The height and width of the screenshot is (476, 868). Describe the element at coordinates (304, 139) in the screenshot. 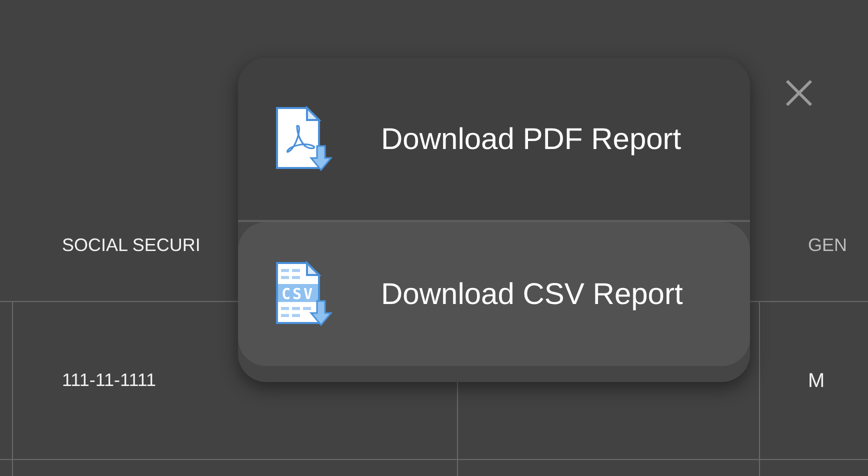

I see `pdf-download-icon` at that location.